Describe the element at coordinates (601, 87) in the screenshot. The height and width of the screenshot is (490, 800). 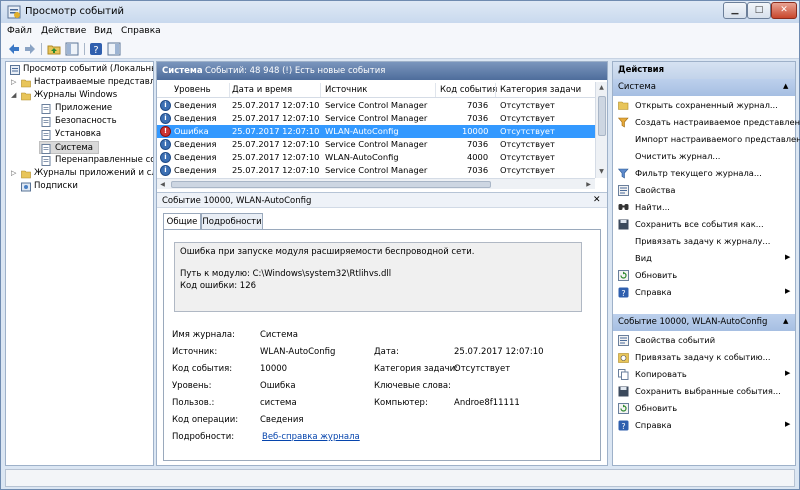
I see `scroll-up-icon: ▲` at that location.